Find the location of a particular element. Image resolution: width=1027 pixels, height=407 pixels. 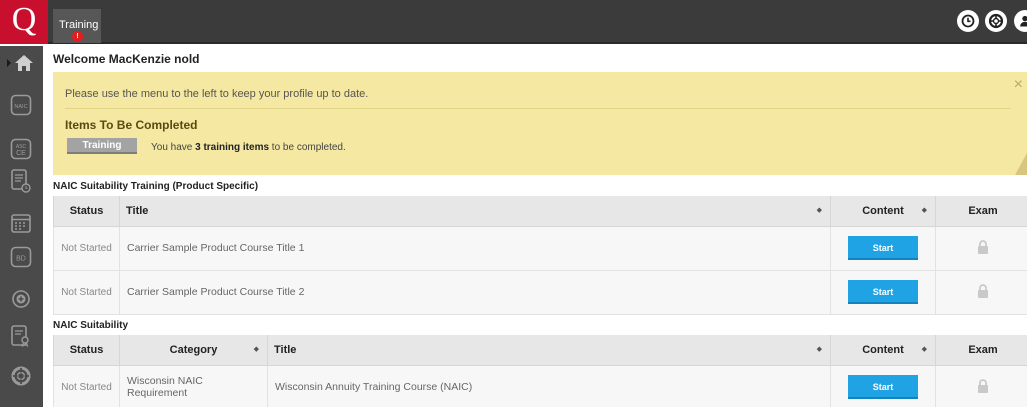

logo: Q is located at coordinates (24, 22).